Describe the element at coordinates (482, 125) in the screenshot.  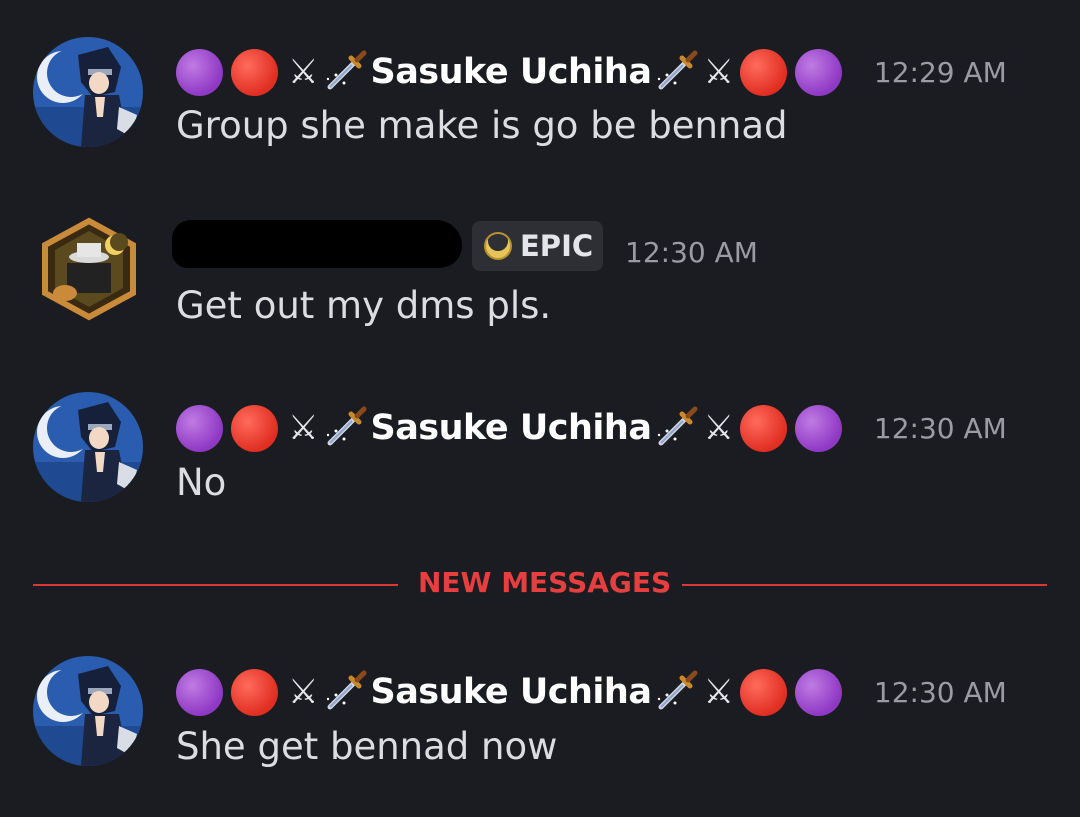
I see `message-text: Group she make is go be bennad` at that location.